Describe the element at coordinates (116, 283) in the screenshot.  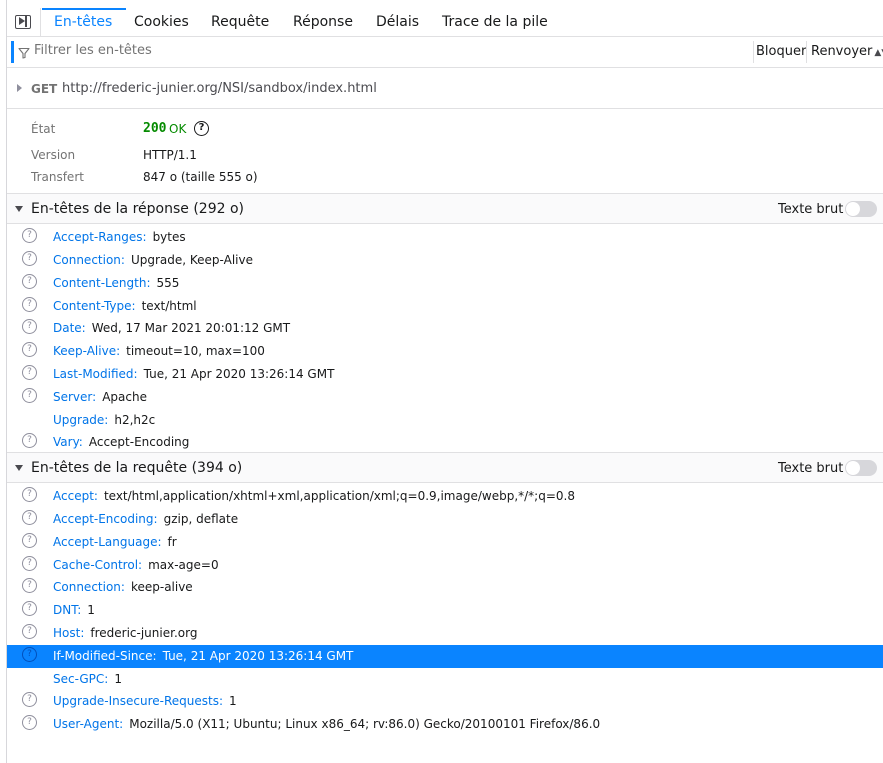
I see `header-name: Content-Length: 555` at that location.